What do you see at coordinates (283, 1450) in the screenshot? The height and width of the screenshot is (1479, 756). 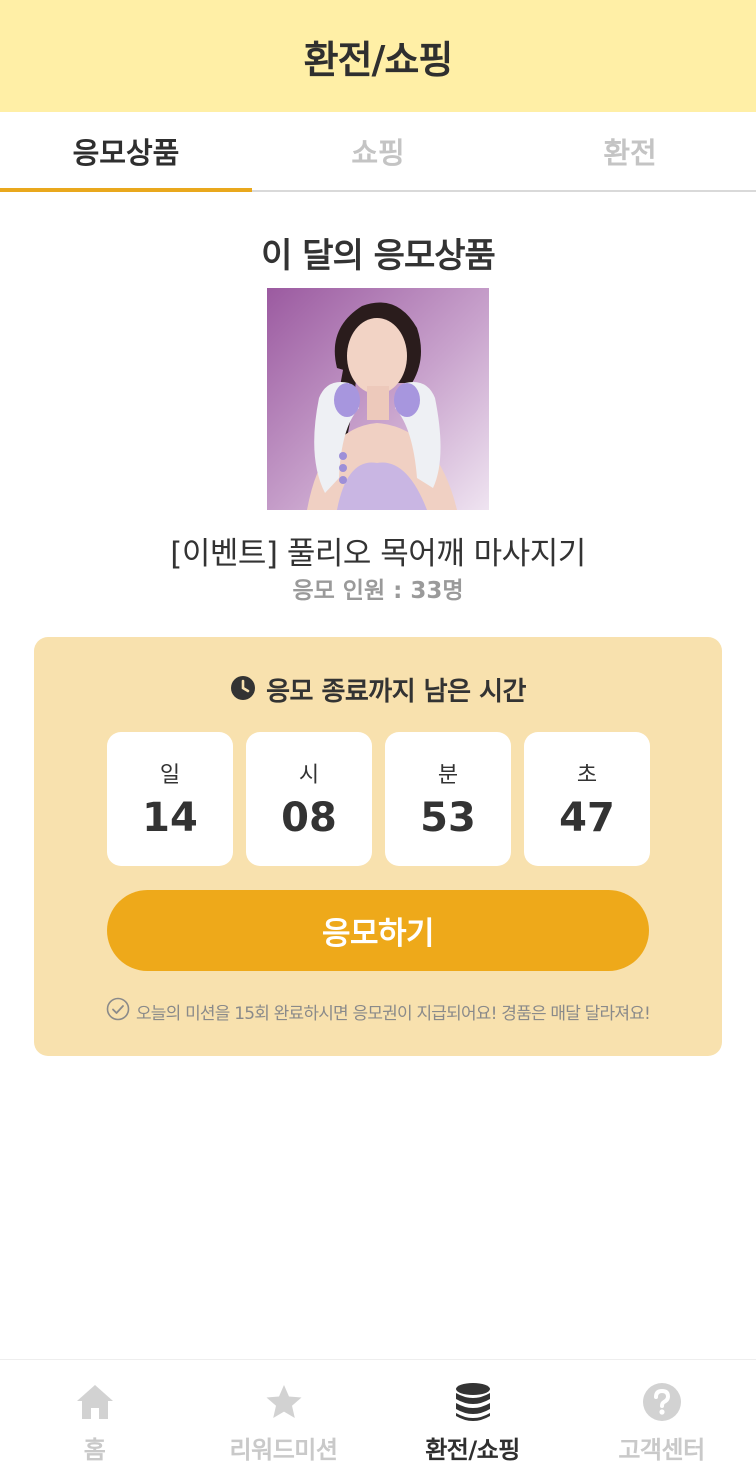 I see `nav-label: 리워드미션` at bounding box center [283, 1450].